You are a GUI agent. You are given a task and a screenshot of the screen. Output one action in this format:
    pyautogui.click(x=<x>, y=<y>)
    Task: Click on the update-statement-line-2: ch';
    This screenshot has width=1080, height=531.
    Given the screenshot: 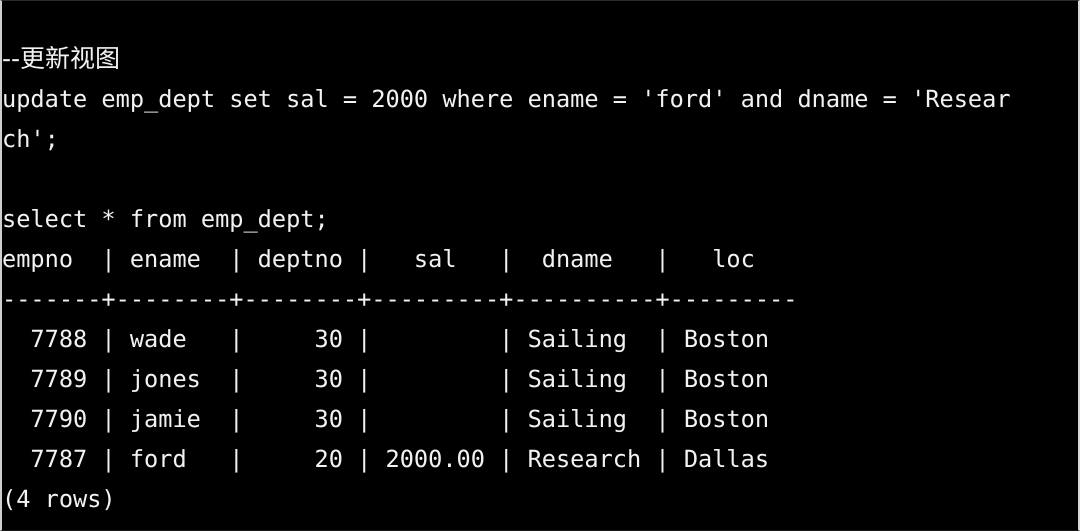 What is the action you would take?
    pyautogui.click(x=30, y=139)
    